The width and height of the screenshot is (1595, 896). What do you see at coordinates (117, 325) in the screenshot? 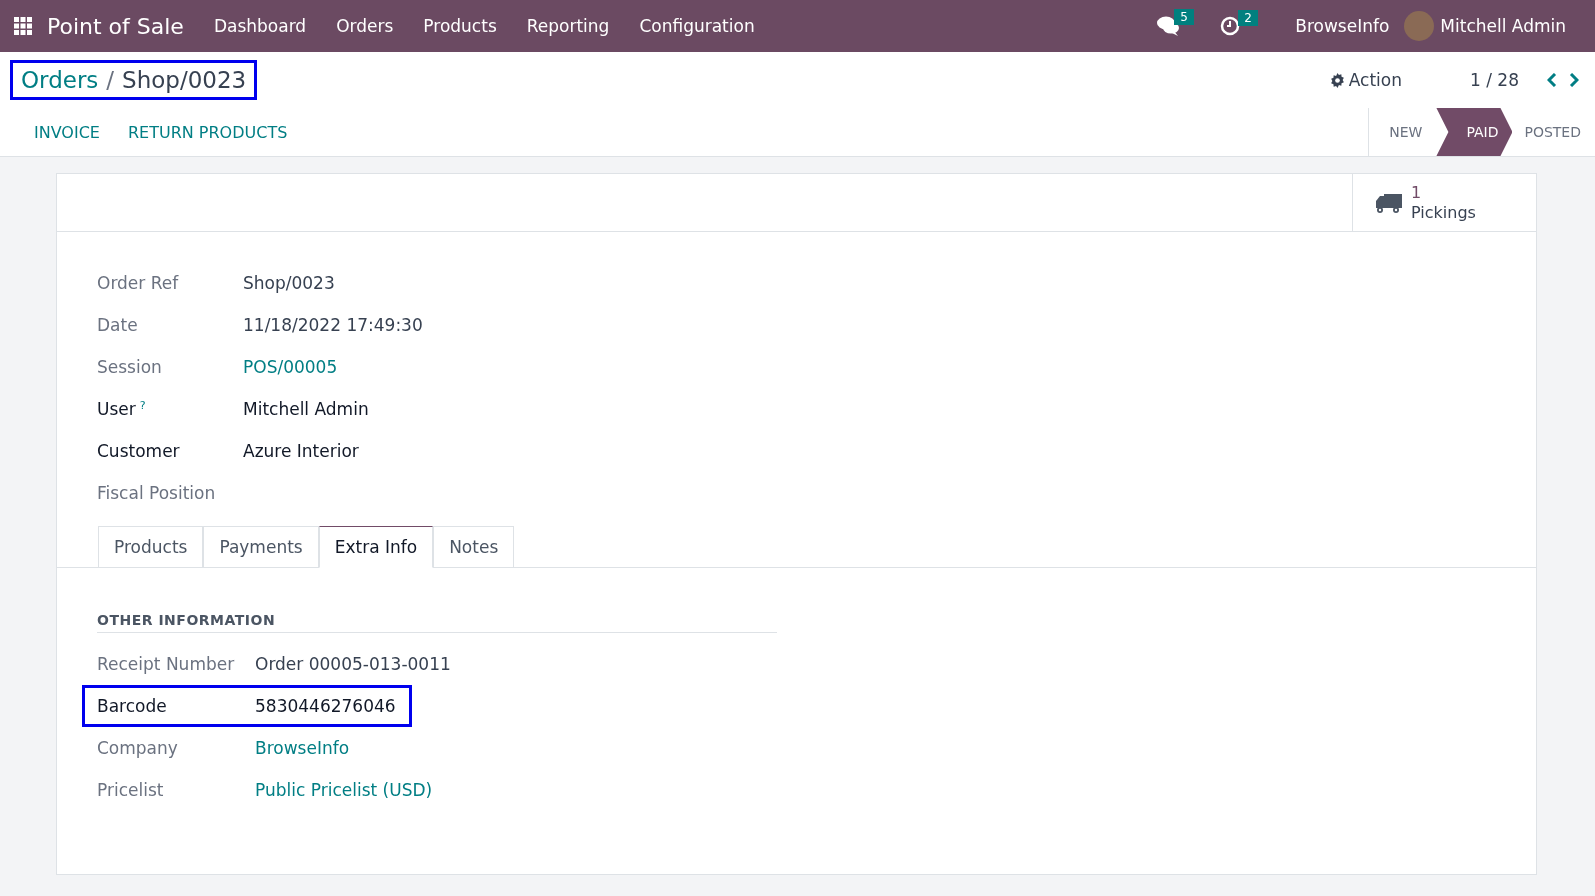
I see `field-label: Date` at bounding box center [117, 325].